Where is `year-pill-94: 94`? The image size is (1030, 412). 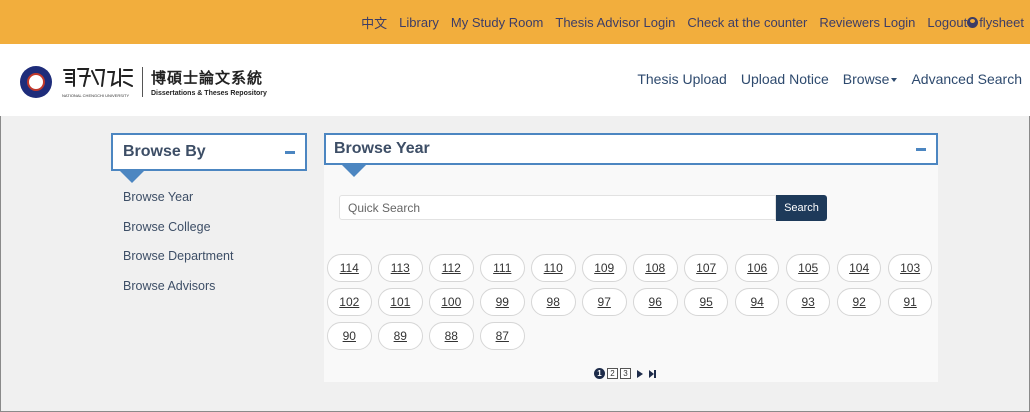
year-pill-94: 94 is located at coordinates (757, 302).